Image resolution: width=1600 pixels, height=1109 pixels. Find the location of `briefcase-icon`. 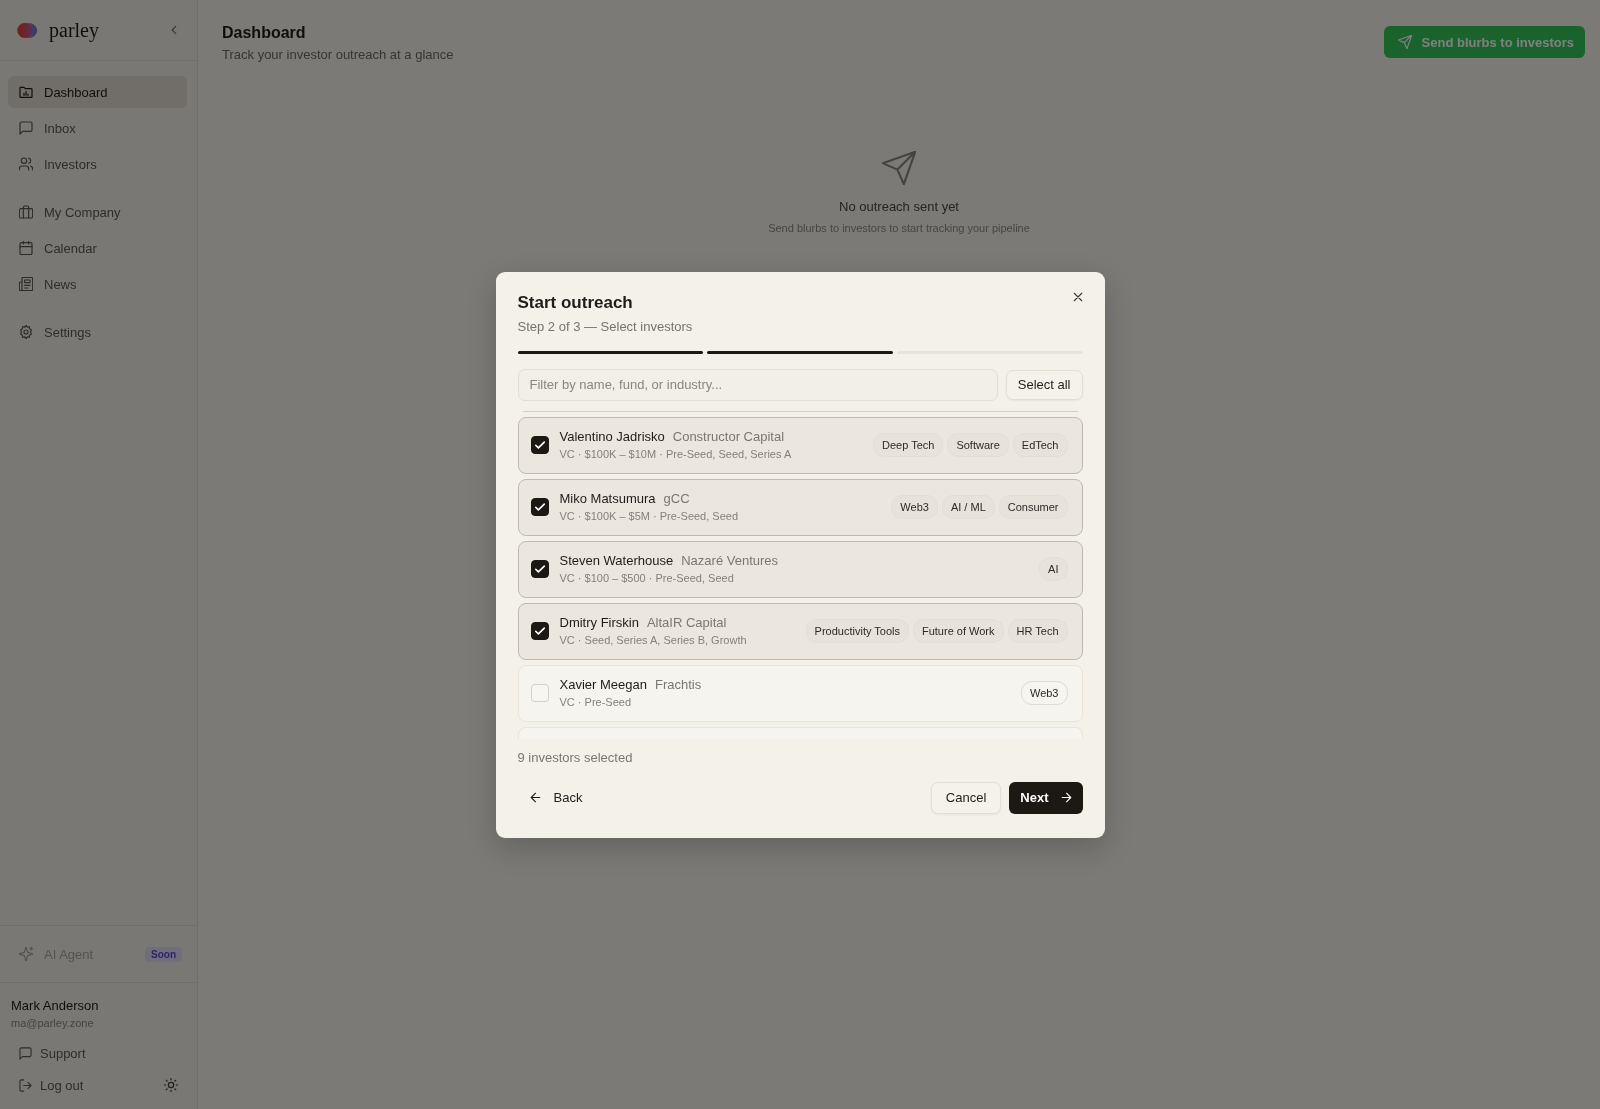

briefcase-icon is located at coordinates (26, 212).